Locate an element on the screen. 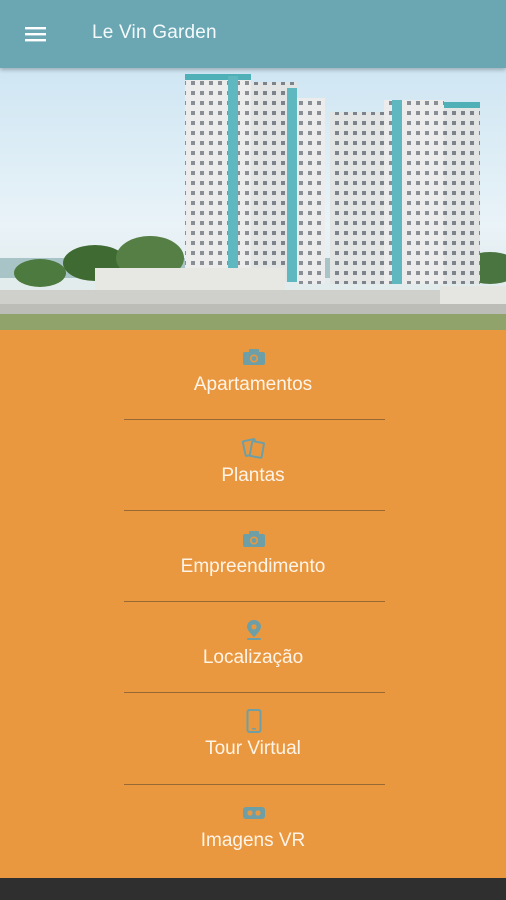 Image resolution: width=506 pixels, height=900 pixels. menu-item-label: Apartamentos is located at coordinates (253, 384).